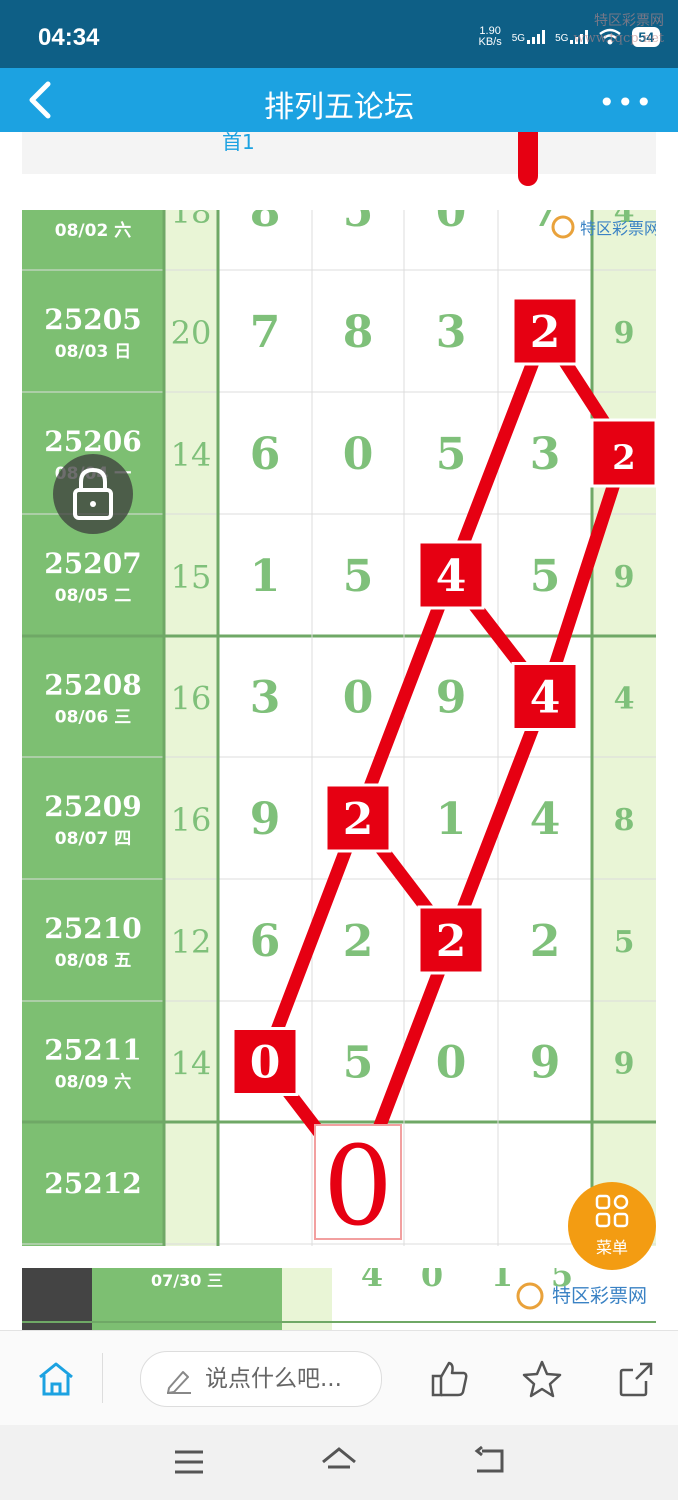 Image resolution: width=678 pixels, height=1500 pixels. What do you see at coordinates (93, 352) in the screenshot?
I see `issue-date: 08/03 日` at bounding box center [93, 352].